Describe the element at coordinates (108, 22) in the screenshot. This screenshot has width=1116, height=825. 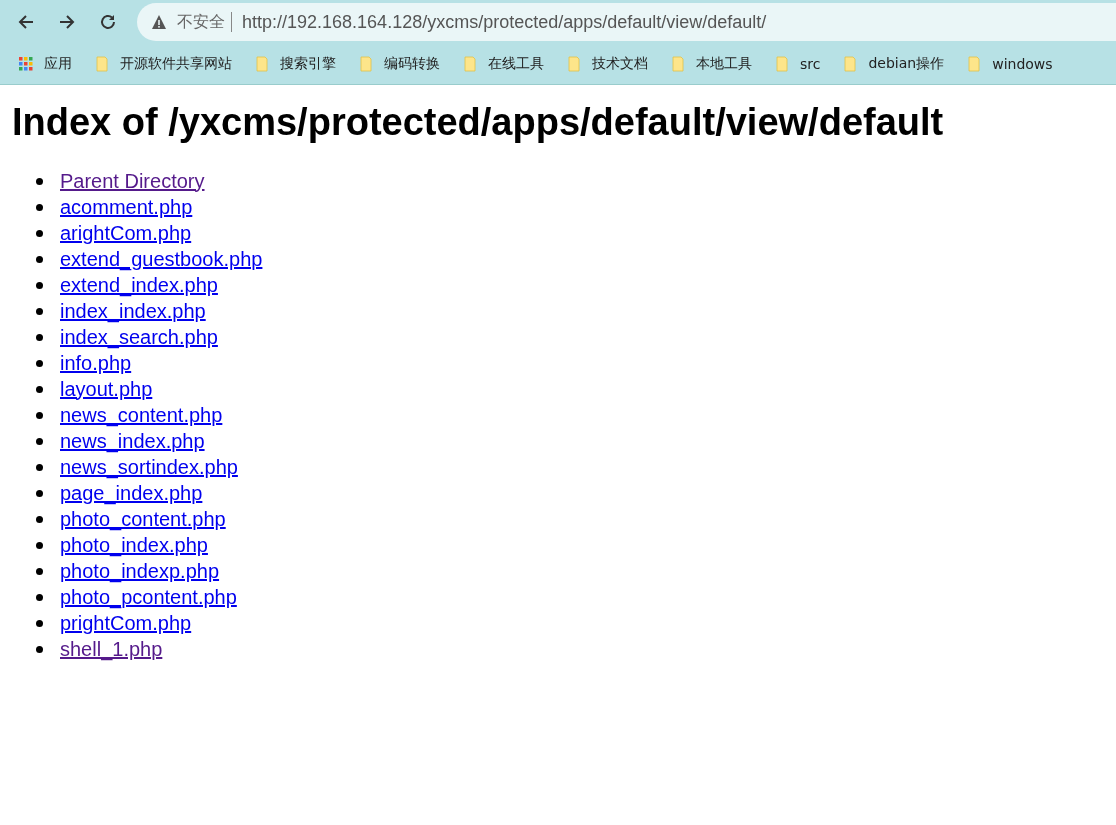
I see `reload-icon` at that location.